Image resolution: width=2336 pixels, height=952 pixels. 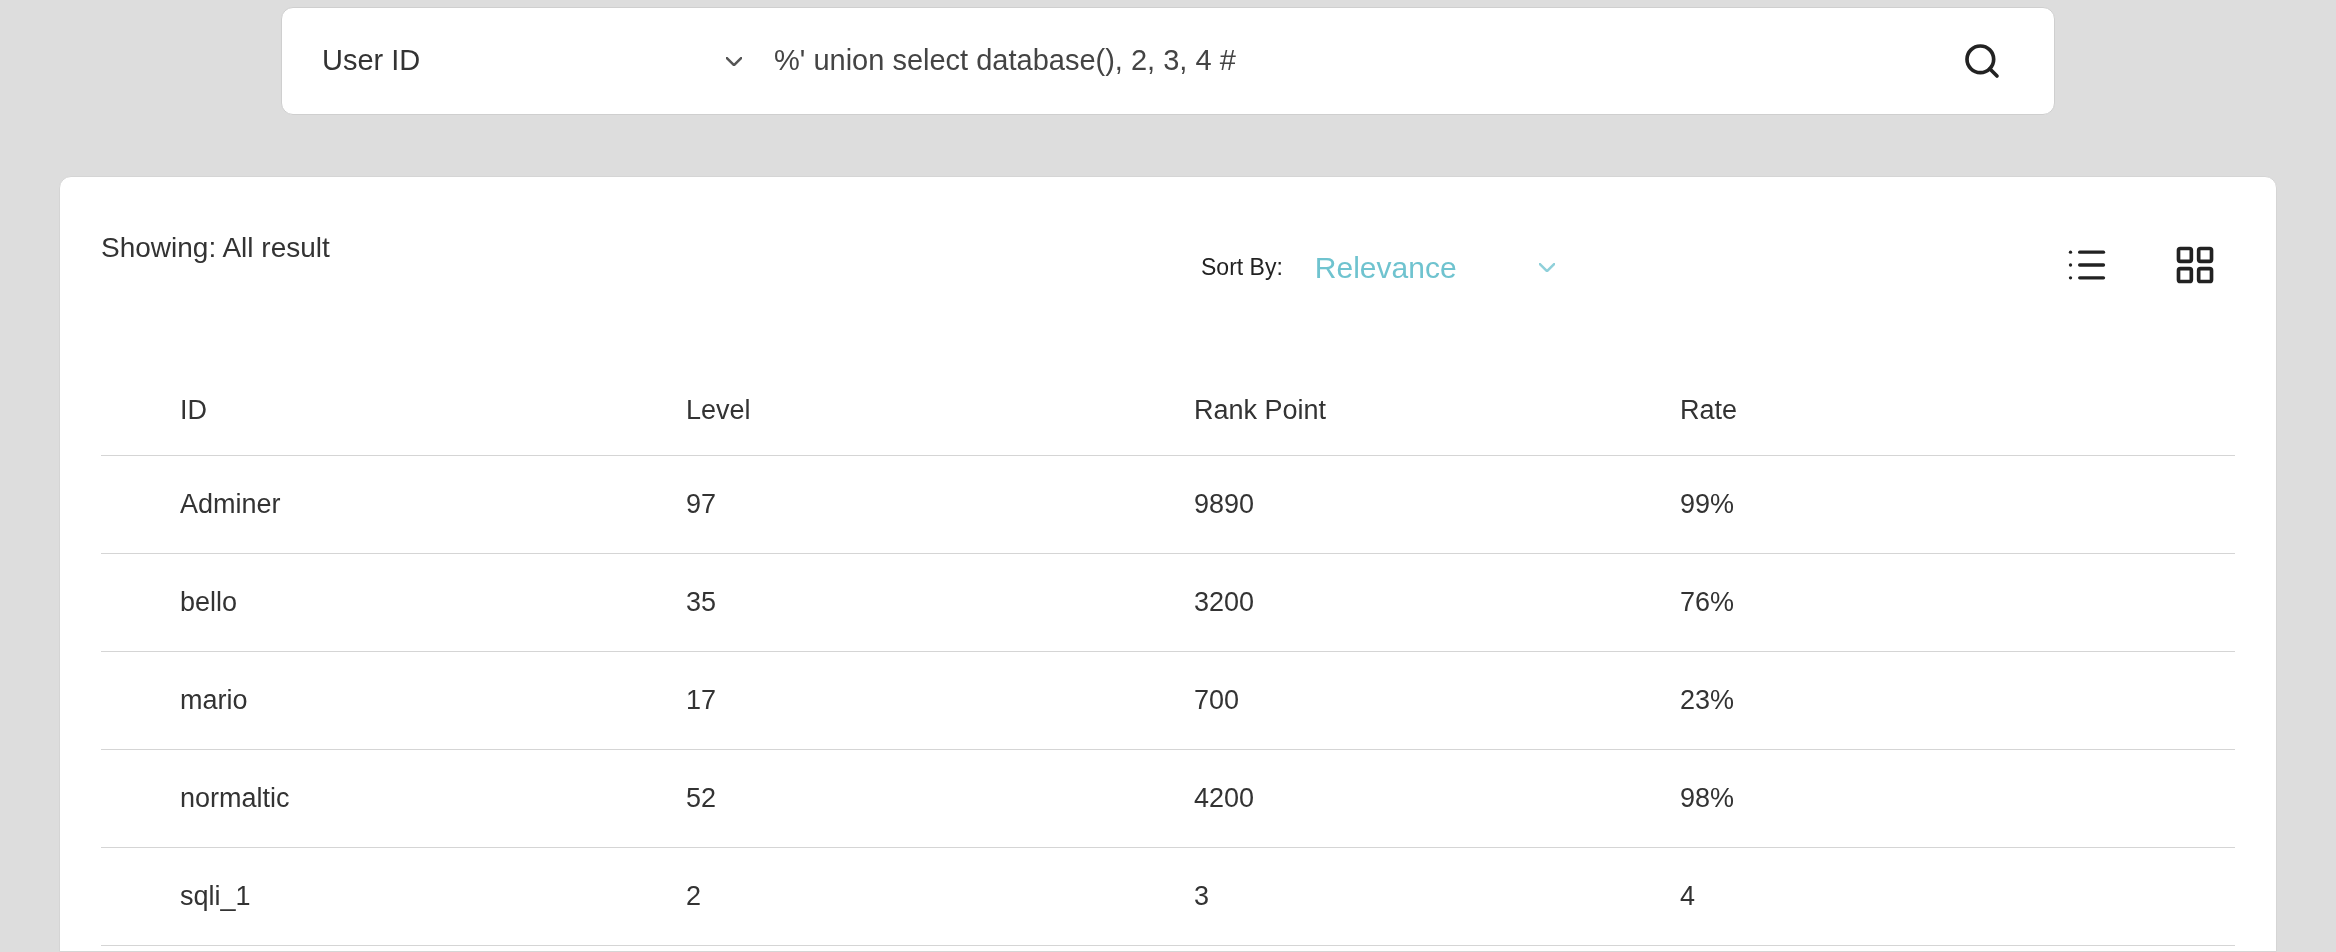 What do you see at coordinates (1688, 897) in the screenshot?
I see `table-cell-text: 4` at bounding box center [1688, 897].